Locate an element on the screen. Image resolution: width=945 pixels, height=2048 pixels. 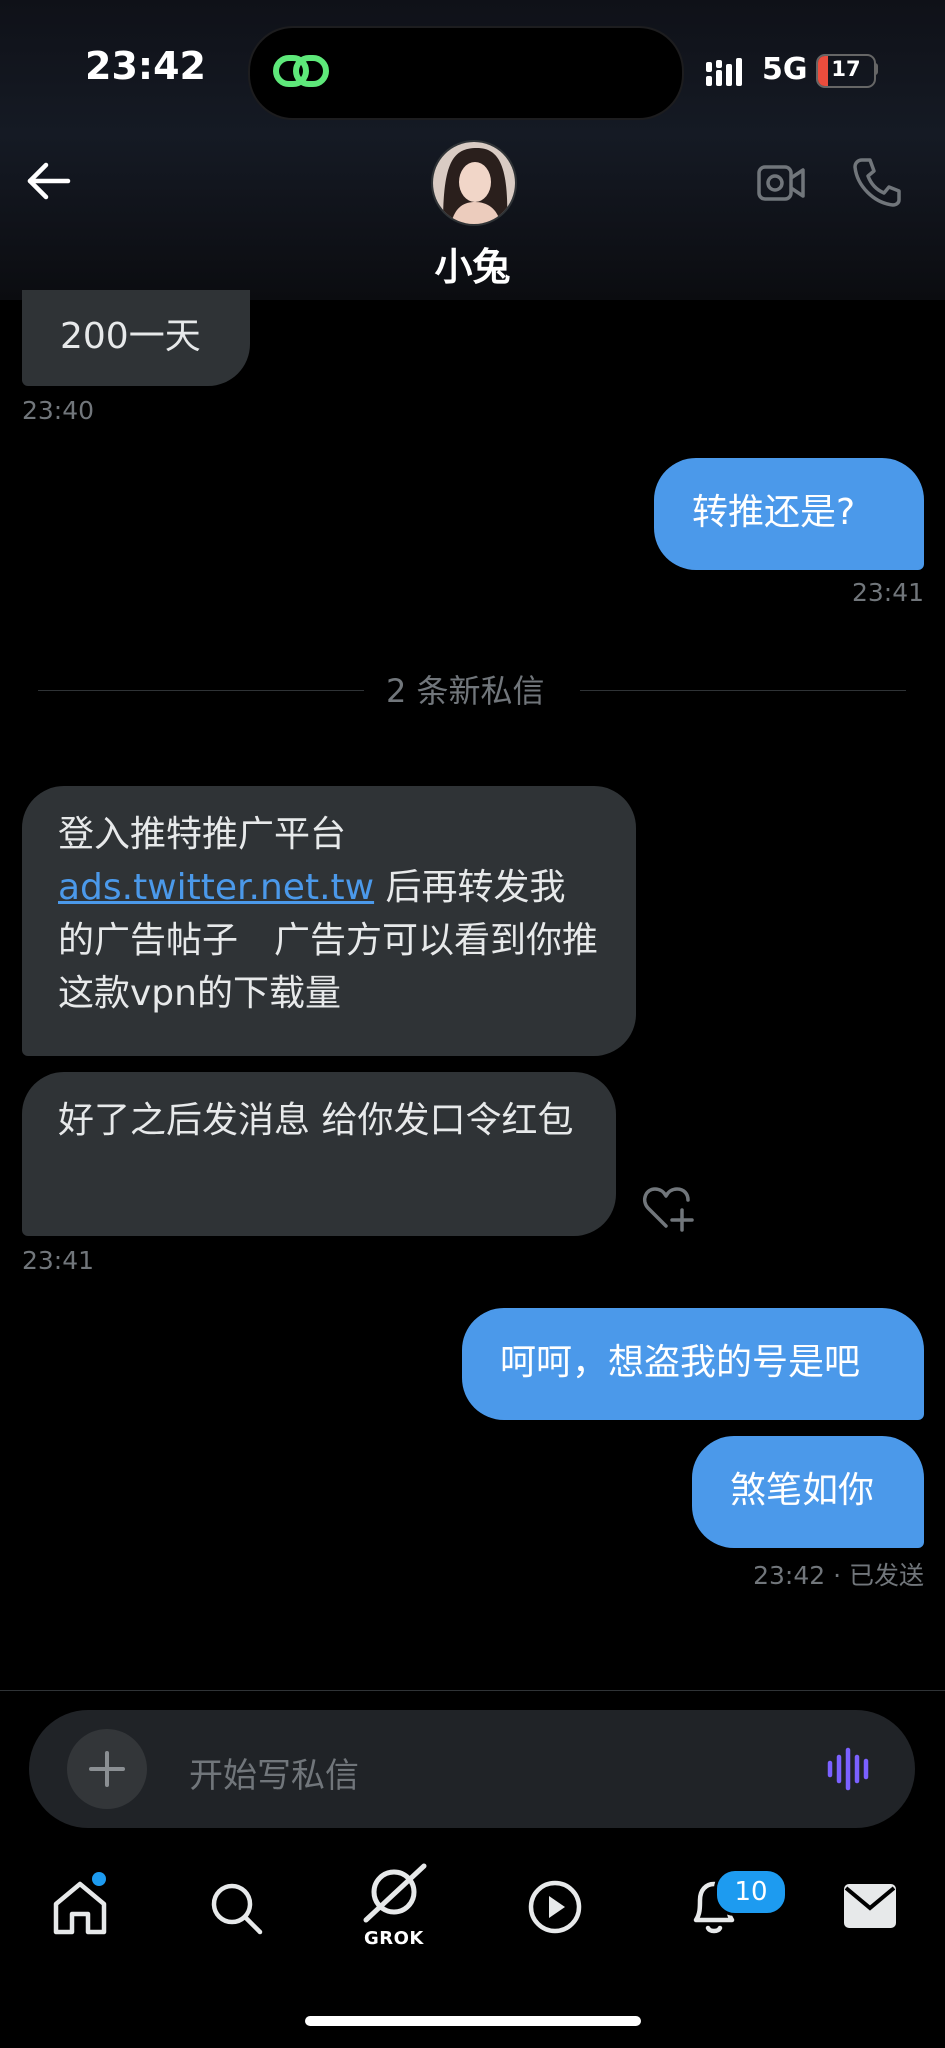
message-timestamp: 23:42 · 已发送 is located at coordinates (838, 1575).